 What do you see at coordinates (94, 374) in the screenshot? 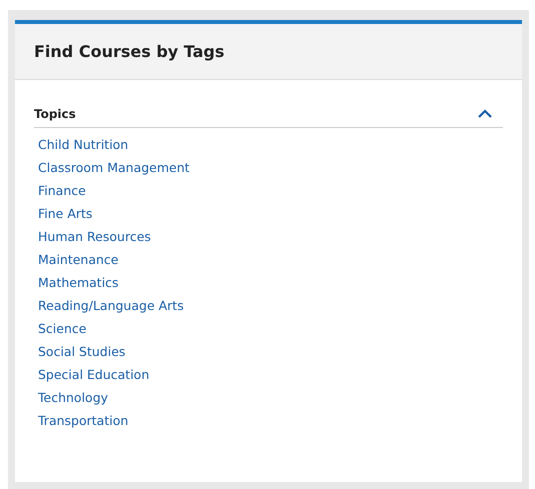
I see `topic-link: Special Education` at bounding box center [94, 374].